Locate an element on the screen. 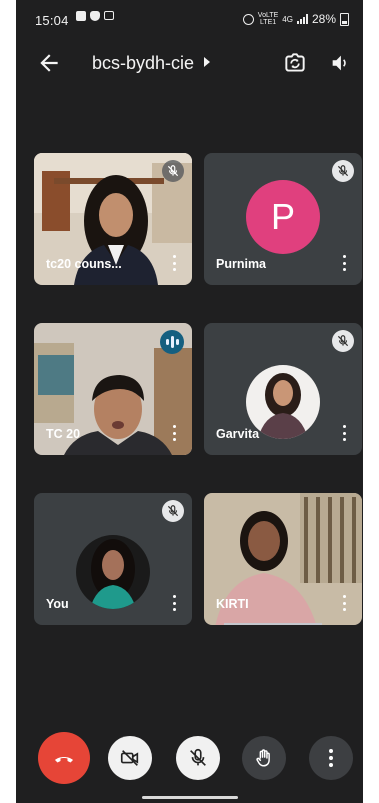 The height and width of the screenshot is (803, 379). meeting-title: bcs-bydh-cie is located at coordinates (143, 63).